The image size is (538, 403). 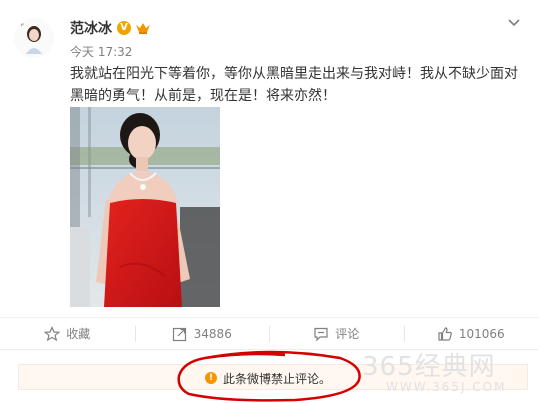 What do you see at coordinates (212, 333) in the screenshot?
I see `repost-count: 34886` at bounding box center [212, 333].